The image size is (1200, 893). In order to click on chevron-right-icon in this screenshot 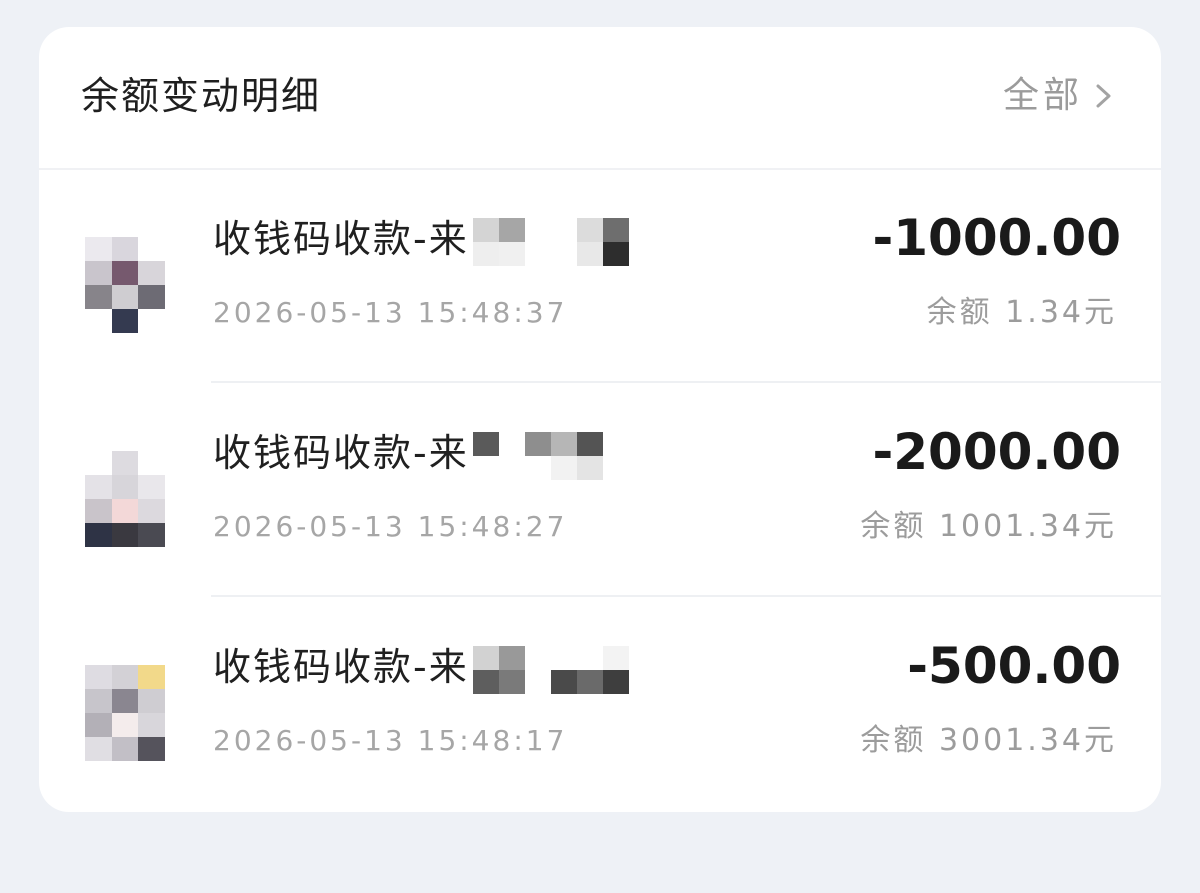, I will do `click(1103, 96)`.